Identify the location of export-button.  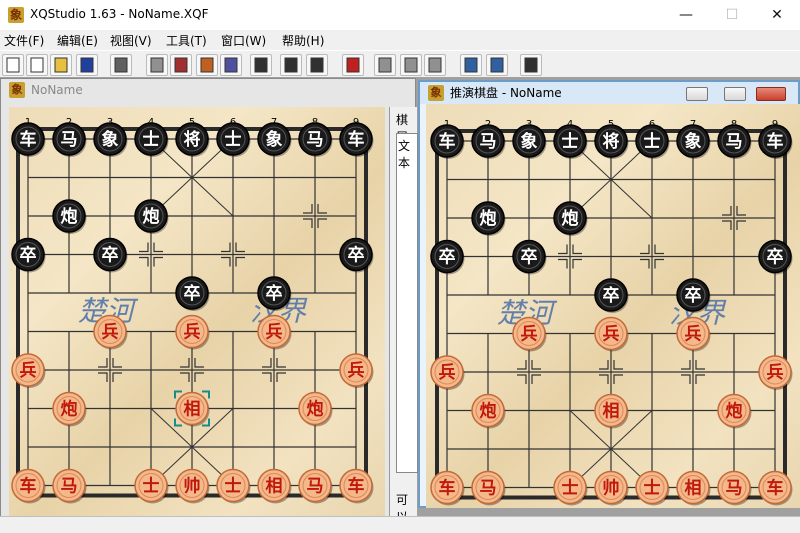
(471, 65).